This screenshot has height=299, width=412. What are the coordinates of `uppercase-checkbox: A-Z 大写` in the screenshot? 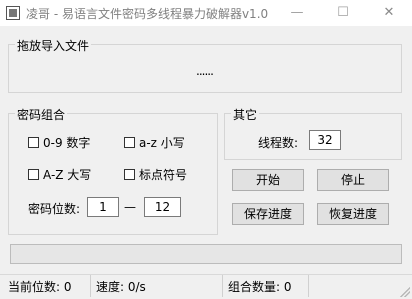 It's located at (59, 174).